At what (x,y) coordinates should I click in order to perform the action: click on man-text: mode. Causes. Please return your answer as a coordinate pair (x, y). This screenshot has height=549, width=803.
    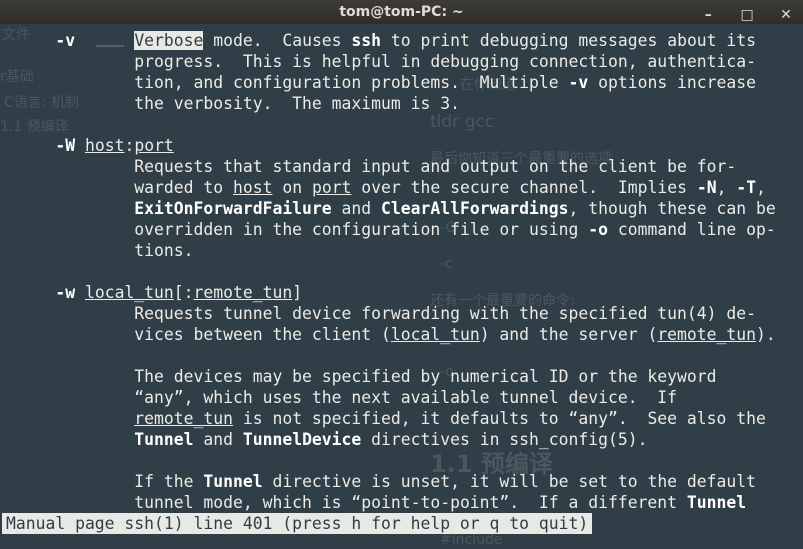
    Looking at the image, I should click on (277, 40).